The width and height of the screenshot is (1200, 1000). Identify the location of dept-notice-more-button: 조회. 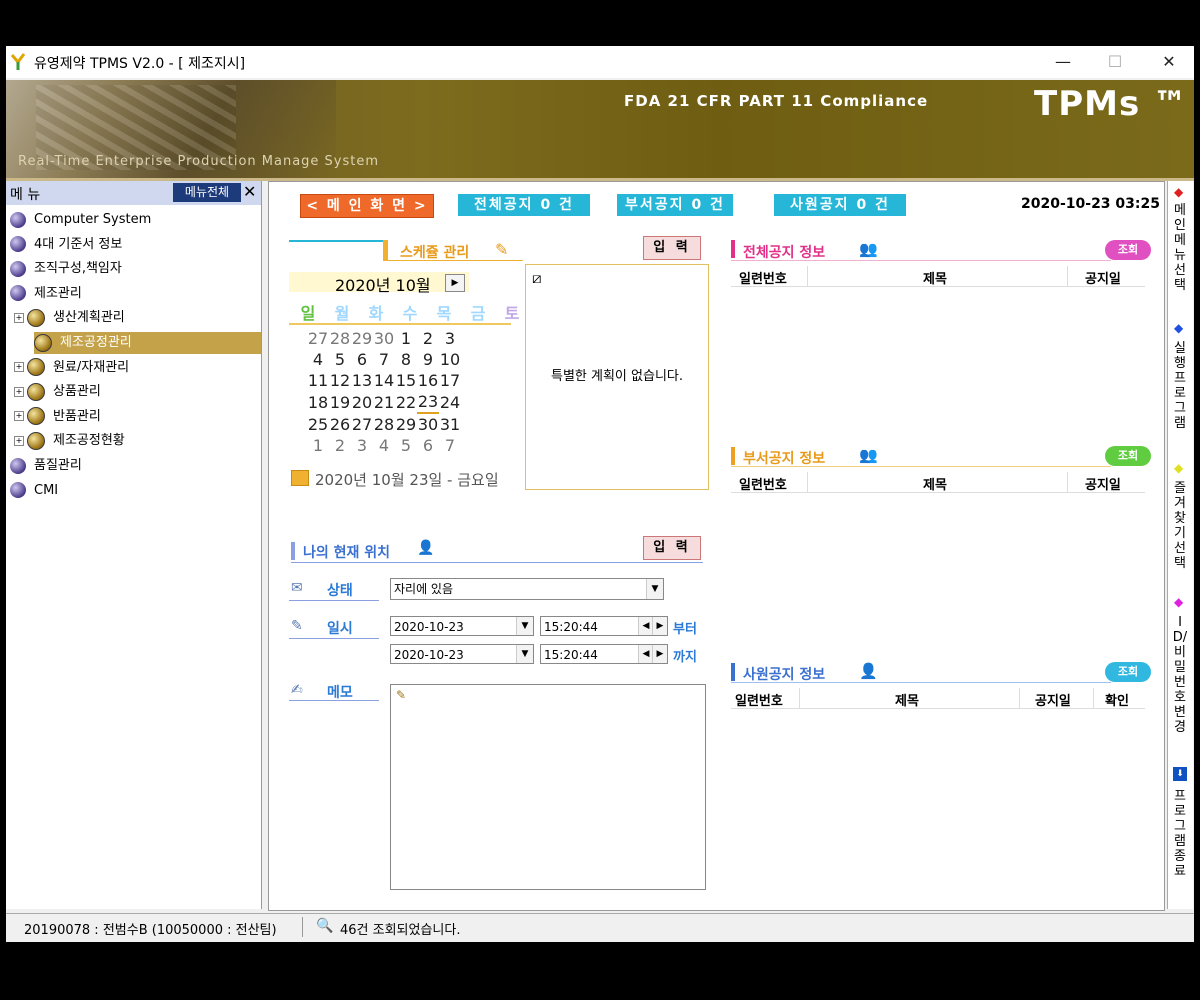
(1128, 456).